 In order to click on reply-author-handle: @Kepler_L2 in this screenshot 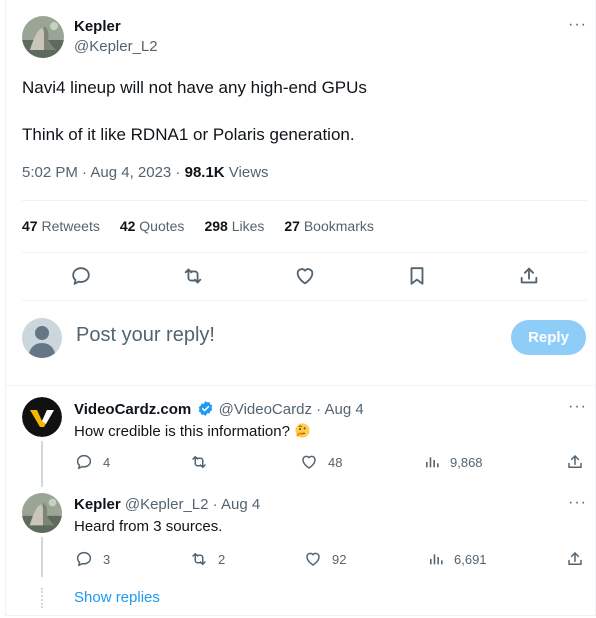, I will do `click(167, 504)`.